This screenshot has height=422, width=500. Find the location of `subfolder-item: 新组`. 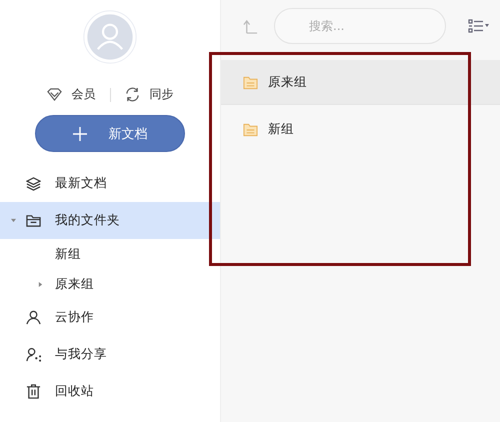

subfolder-item: 新组 is located at coordinates (110, 254).